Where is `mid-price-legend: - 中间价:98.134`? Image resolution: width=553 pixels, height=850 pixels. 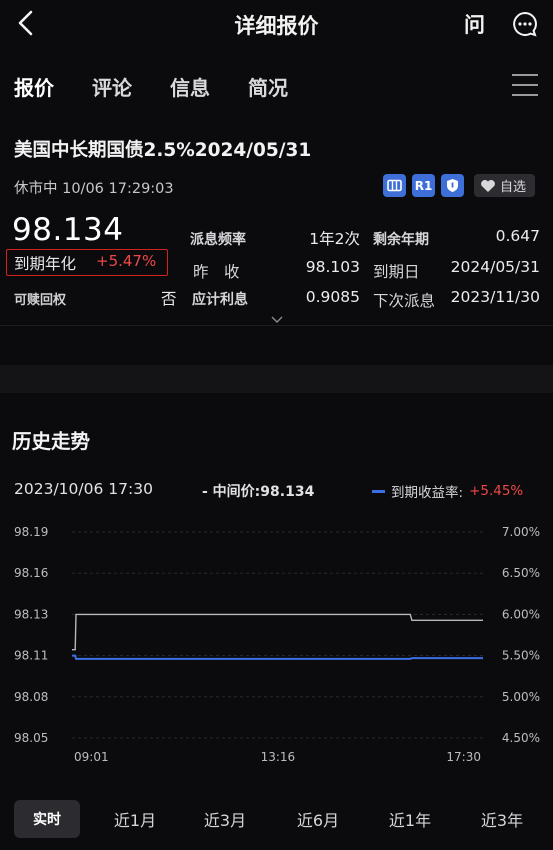 mid-price-legend: - 中间价:98.134 is located at coordinates (258, 492).